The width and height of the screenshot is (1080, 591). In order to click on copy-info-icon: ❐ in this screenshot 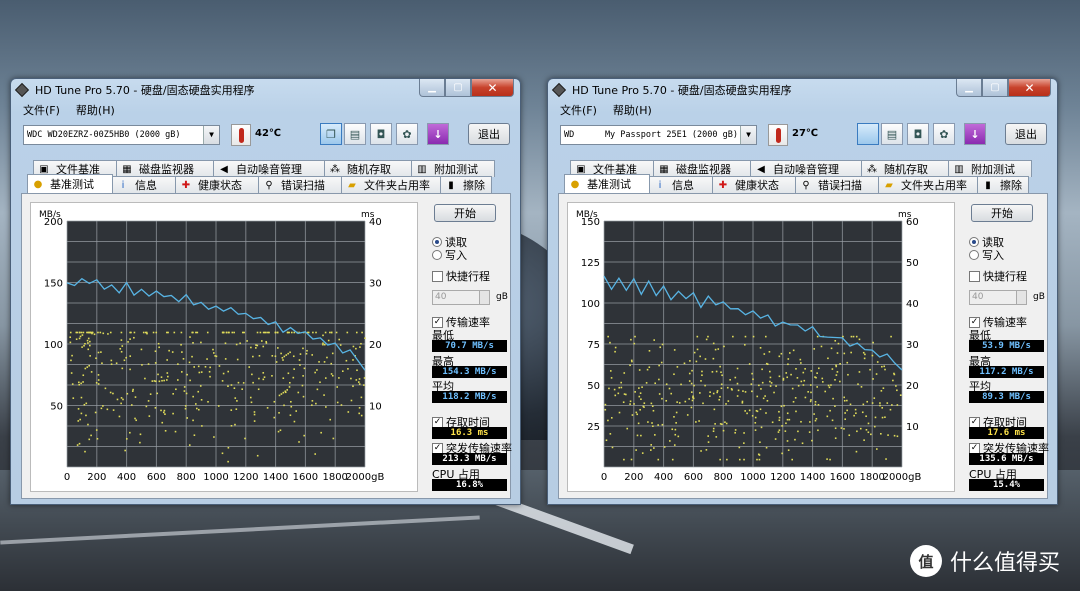, I will do `click(331, 134)`.